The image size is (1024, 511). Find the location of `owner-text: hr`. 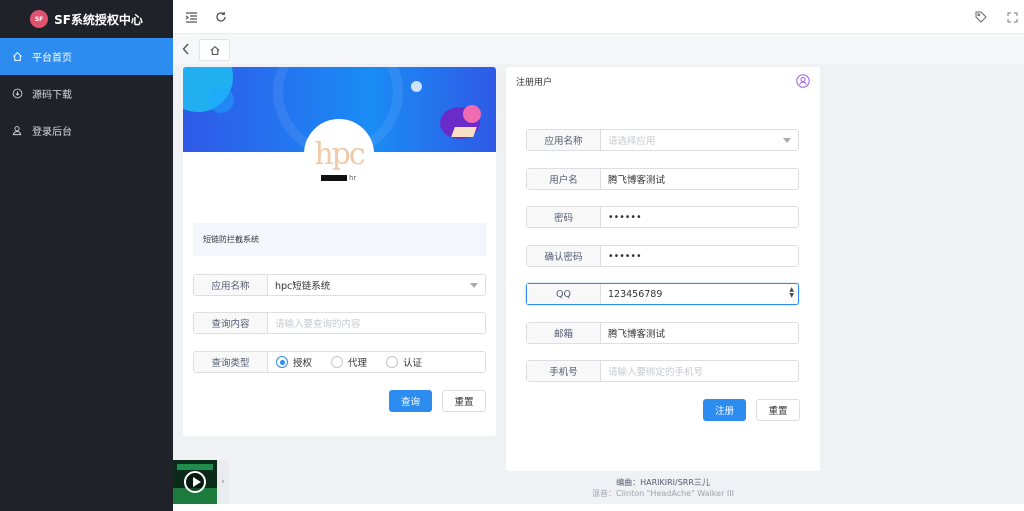

owner-text: hr is located at coordinates (353, 178).